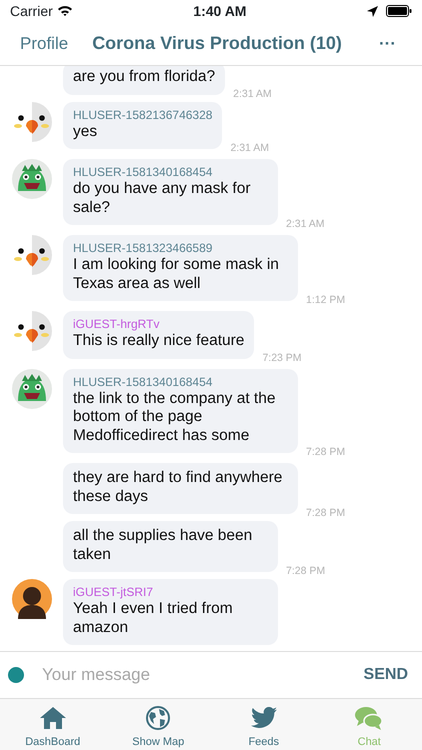 The width and height of the screenshot is (422, 750). What do you see at coordinates (386, 675) in the screenshot?
I see `send-button: SEND` at bounding box center [386, 675].